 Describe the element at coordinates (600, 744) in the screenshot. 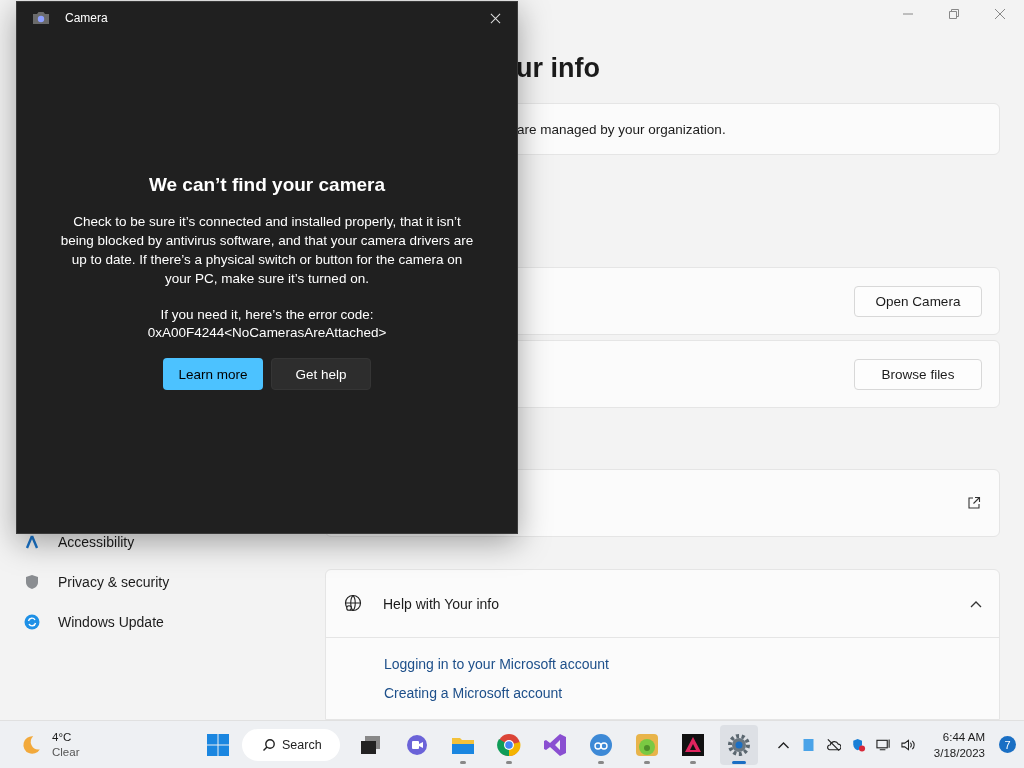

I see `circle-logo-icon` at that location.